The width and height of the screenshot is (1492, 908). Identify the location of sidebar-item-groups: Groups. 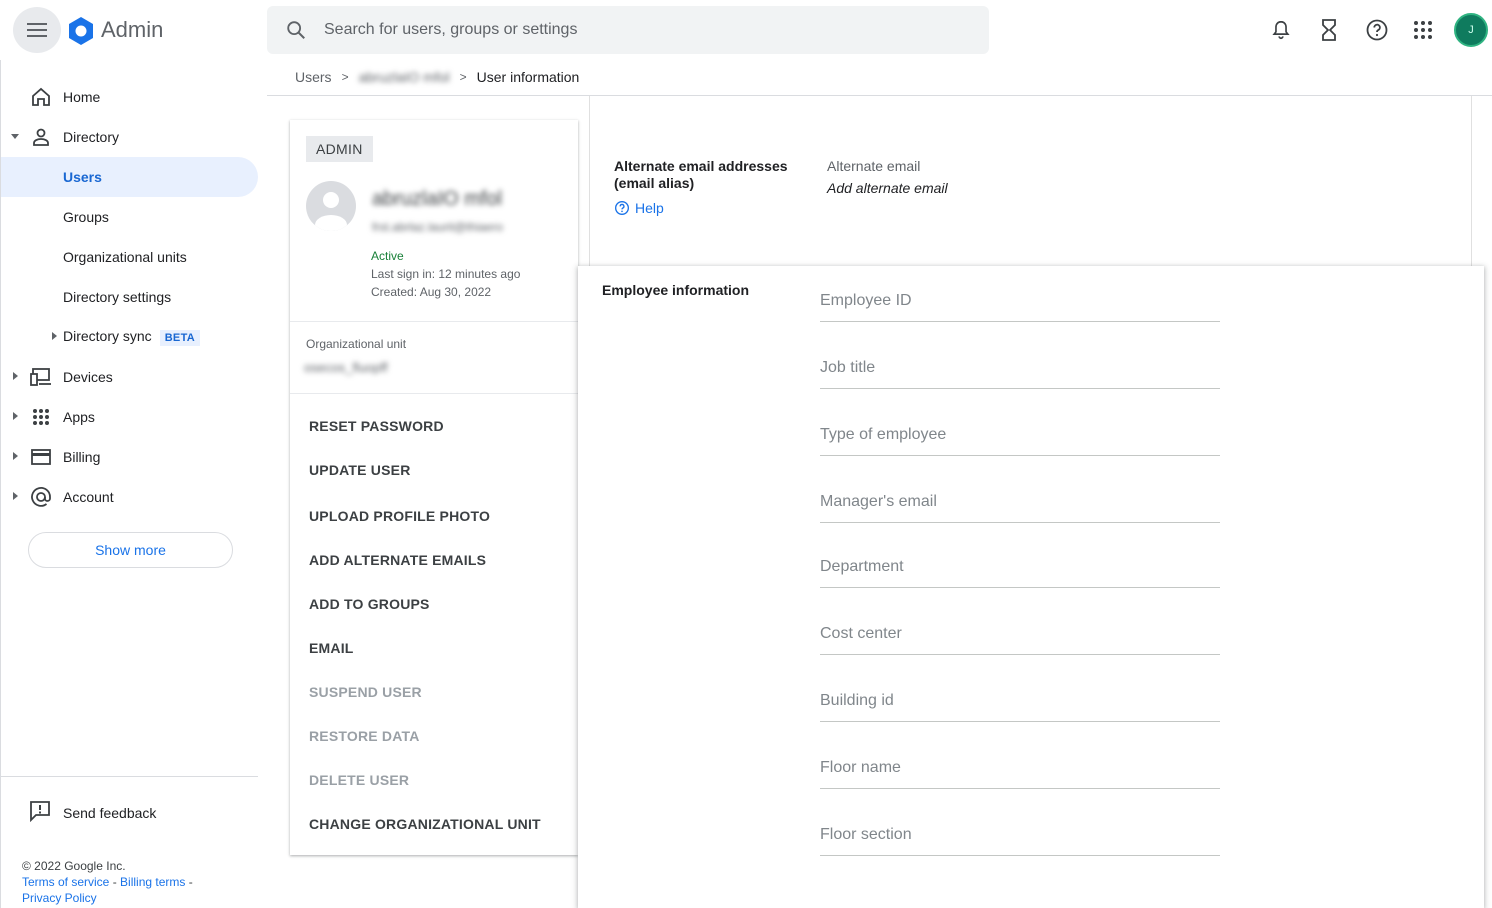
(129, 217).